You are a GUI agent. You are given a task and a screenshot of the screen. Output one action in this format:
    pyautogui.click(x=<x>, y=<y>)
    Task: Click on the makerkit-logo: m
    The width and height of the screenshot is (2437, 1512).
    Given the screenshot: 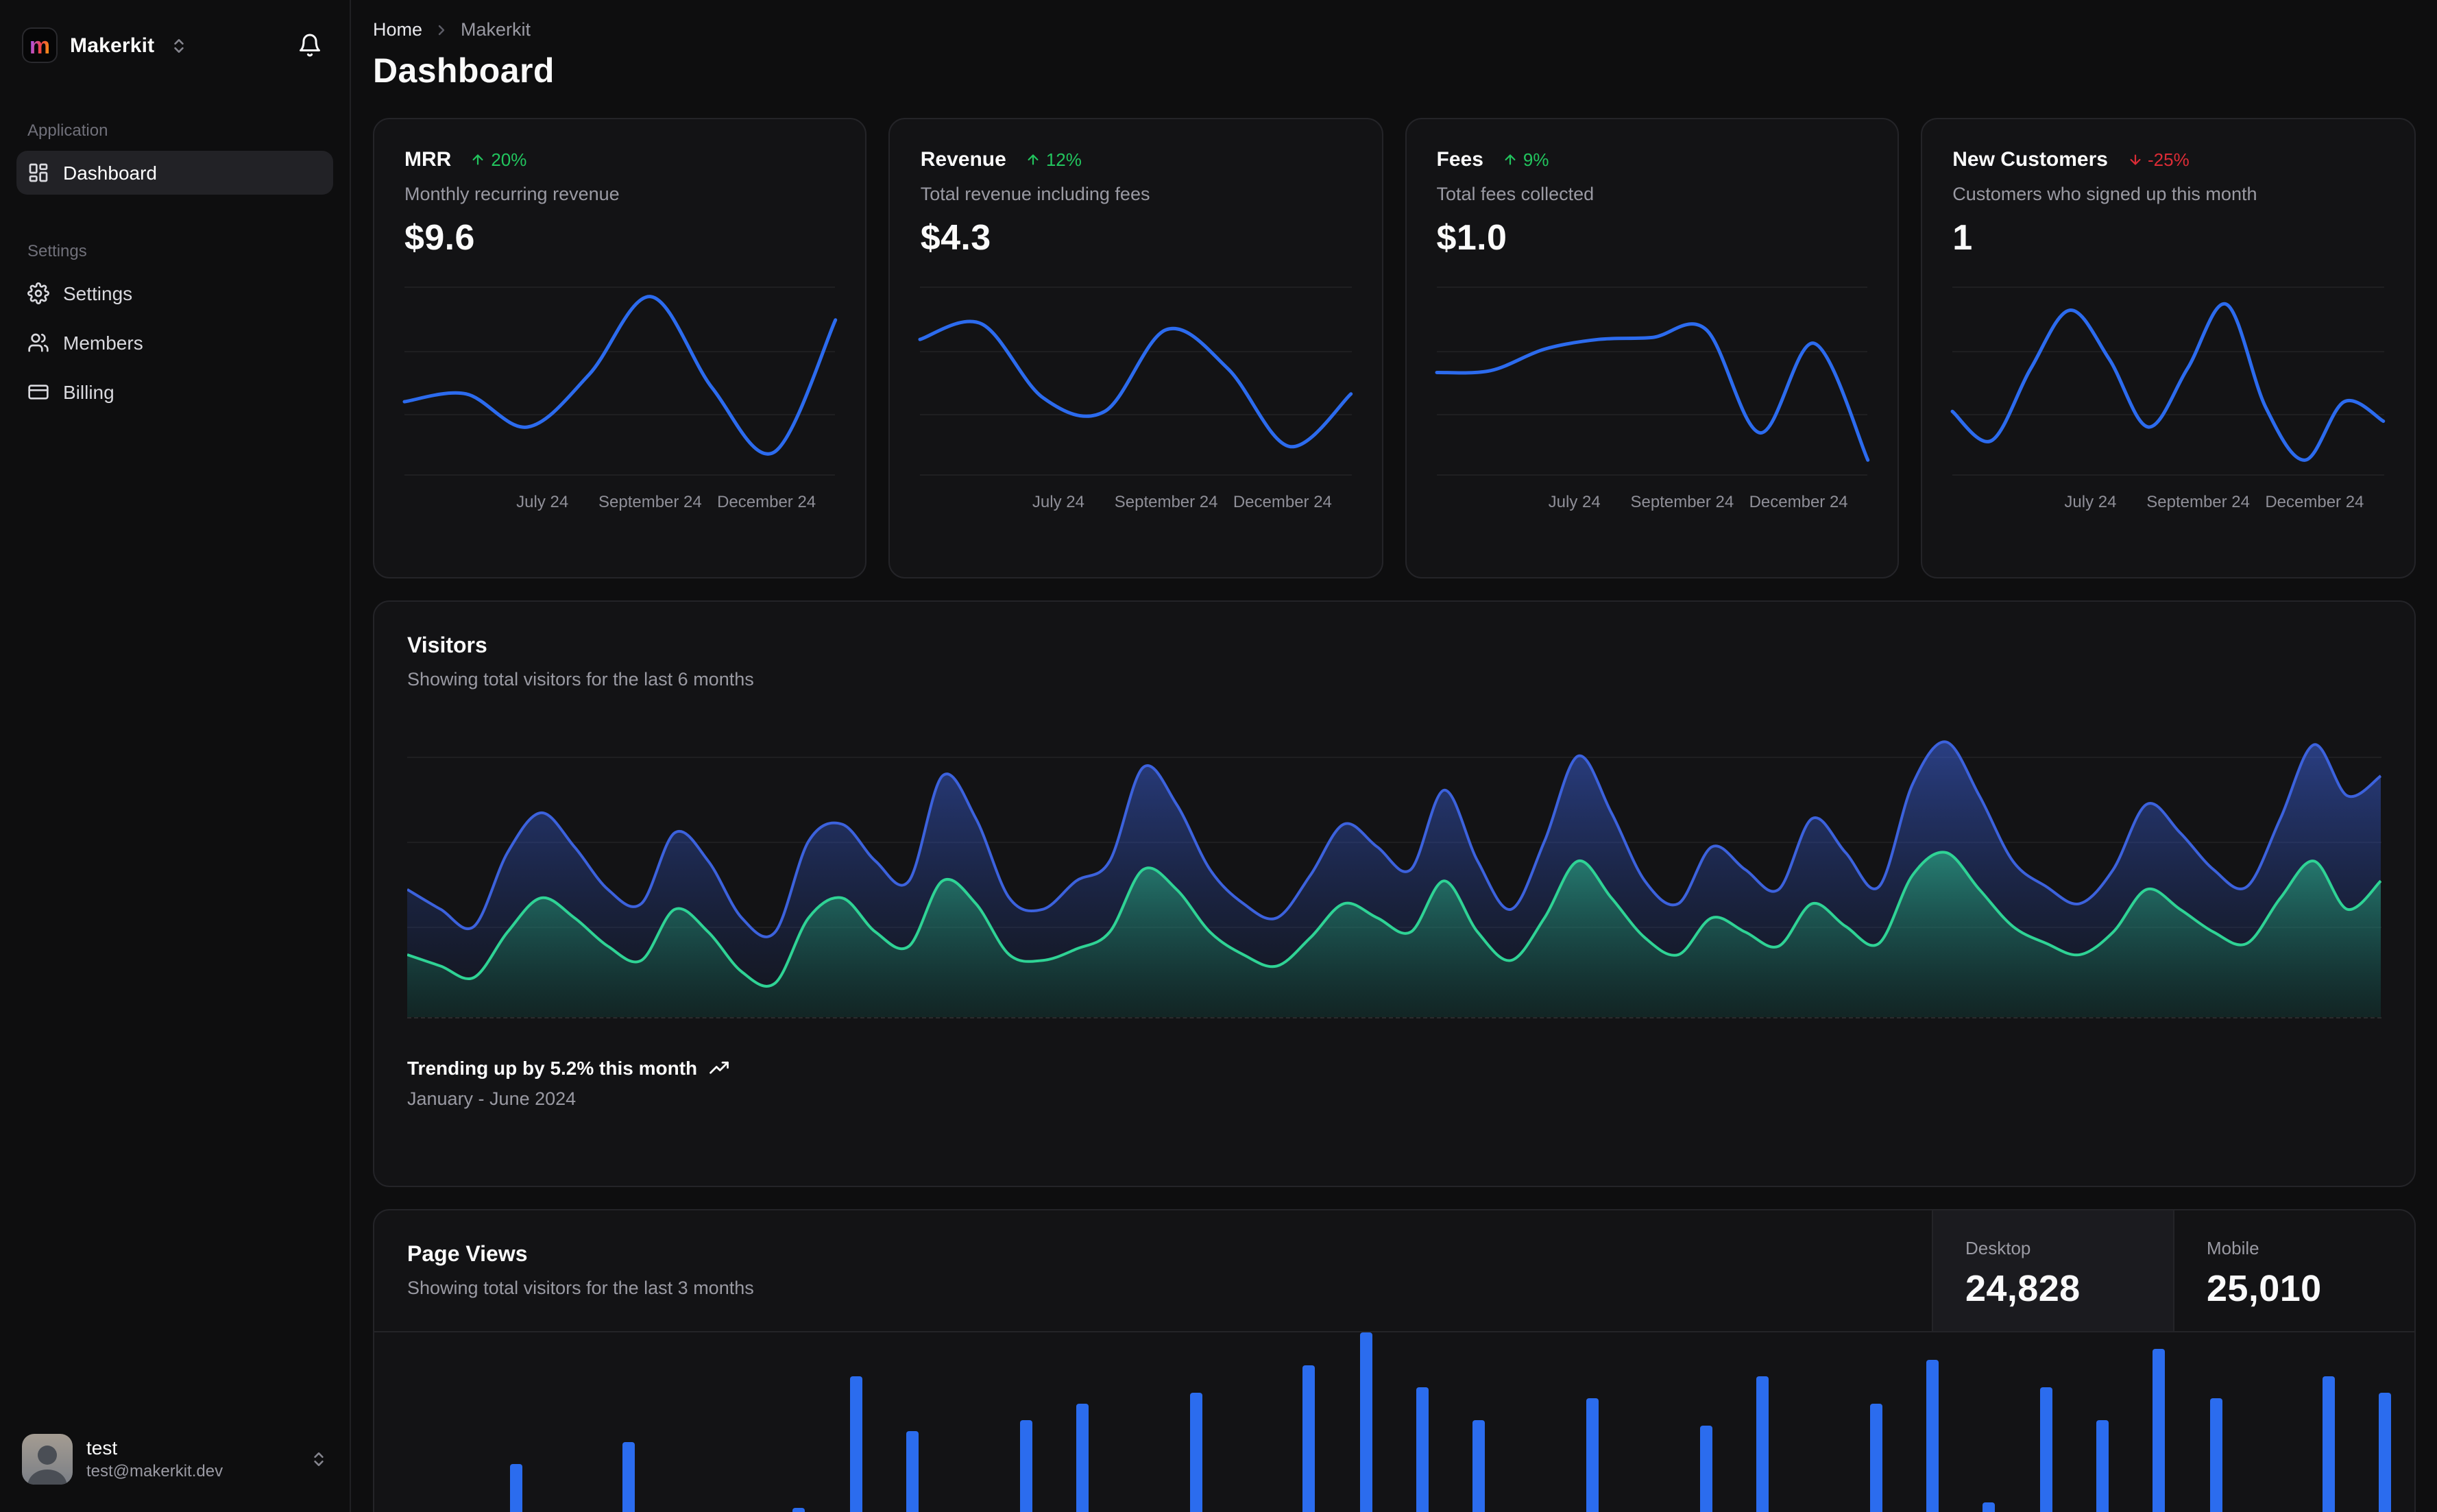 What is the action you would take?
    pyautogui.click(x=40, y=45)
    